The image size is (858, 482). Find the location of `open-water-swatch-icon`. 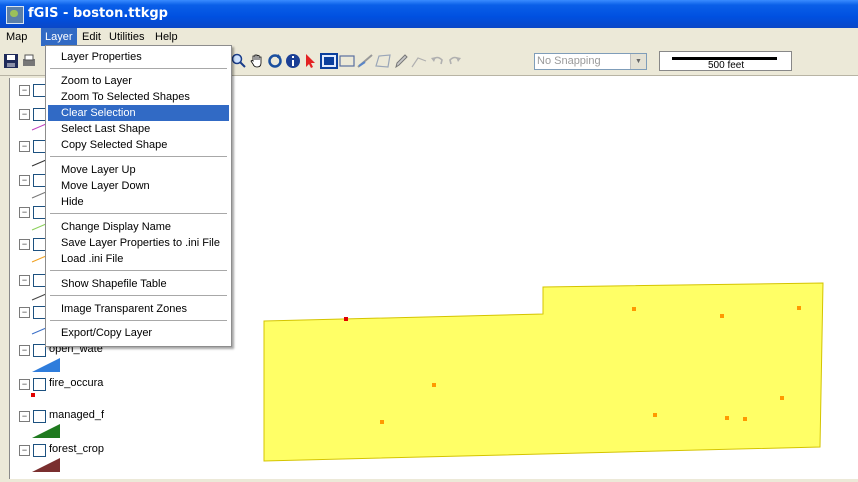

open-water-swatch-icon is located at coordinates (46, 365).